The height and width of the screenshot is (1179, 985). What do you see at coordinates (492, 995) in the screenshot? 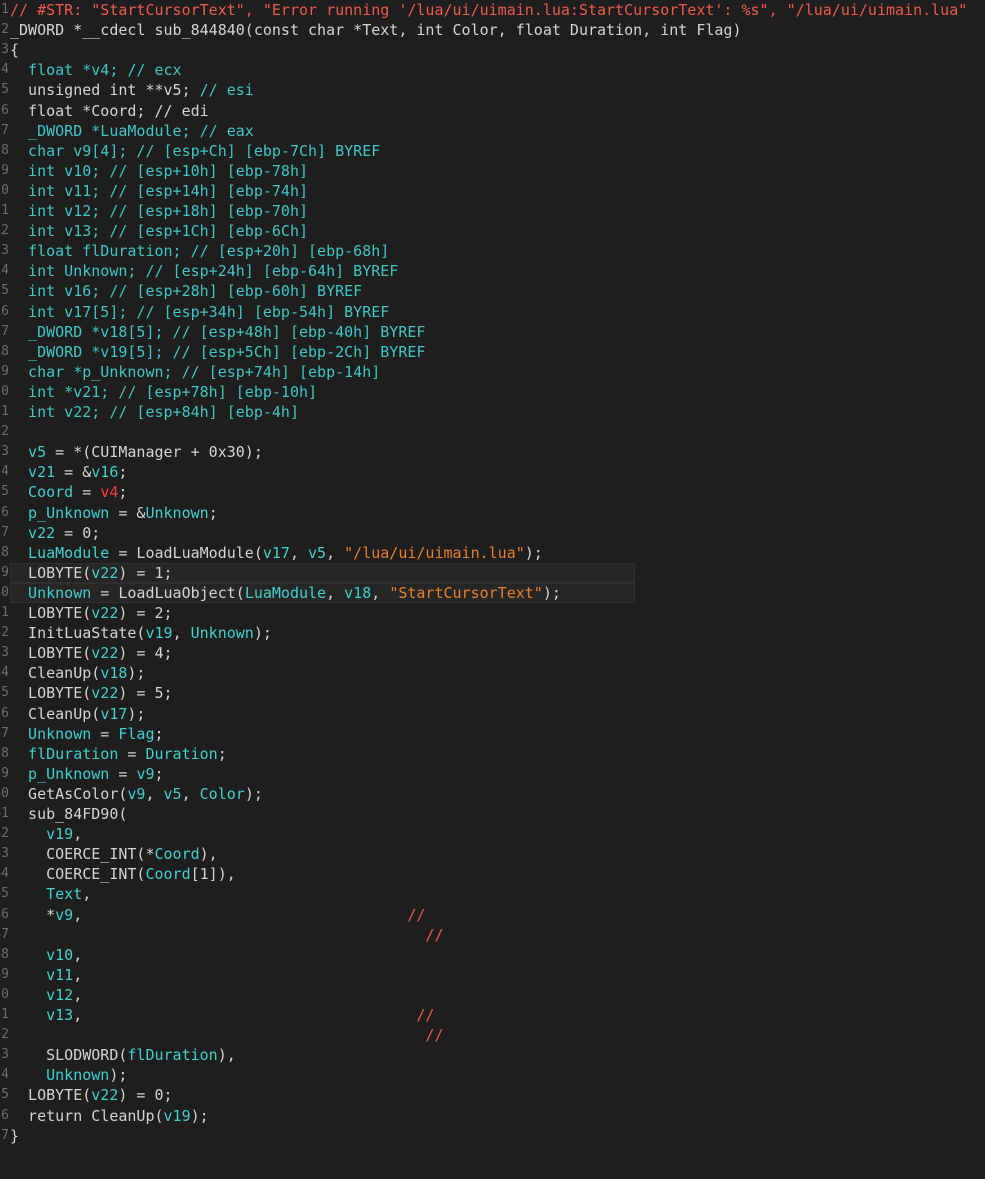
I see `code-line: 50 v12,` at bounding box center [492, 995].